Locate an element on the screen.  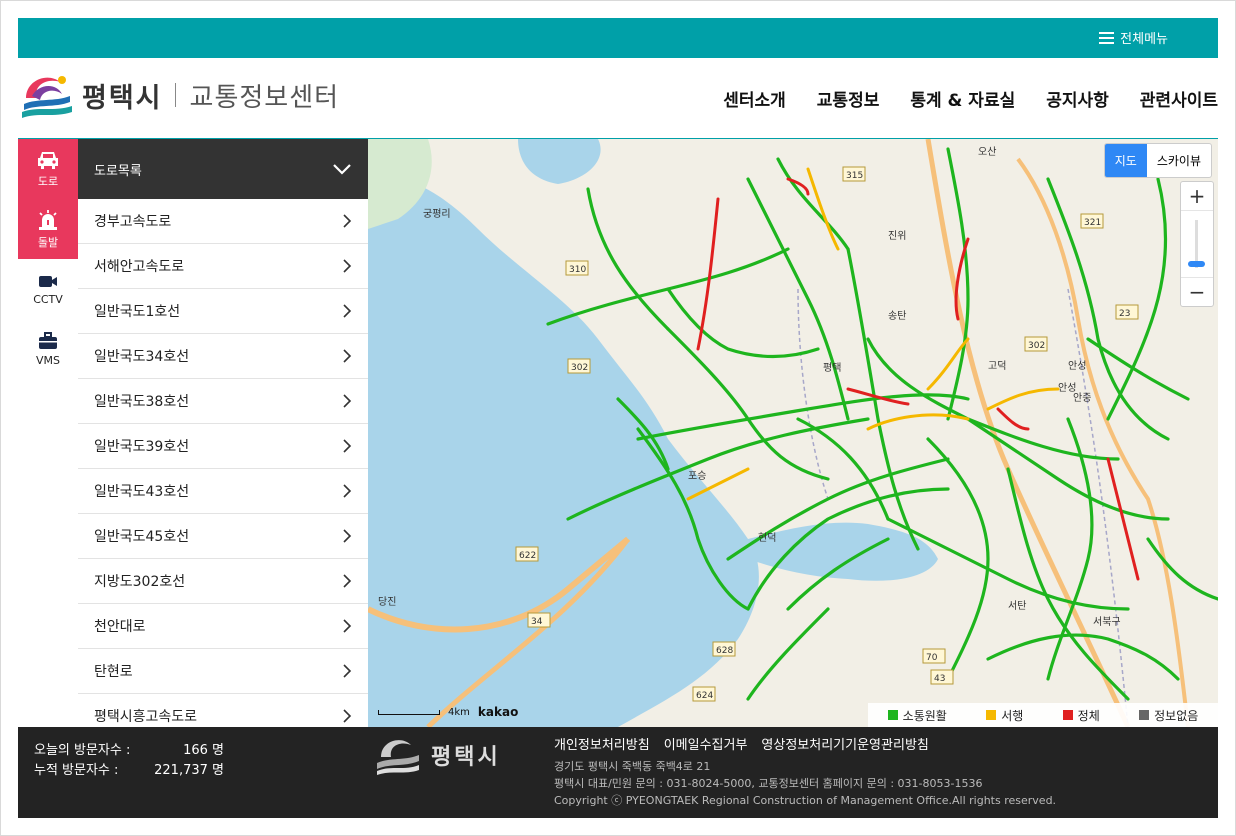
map-place-label: 송탄 is located at coordinates (897, 316).